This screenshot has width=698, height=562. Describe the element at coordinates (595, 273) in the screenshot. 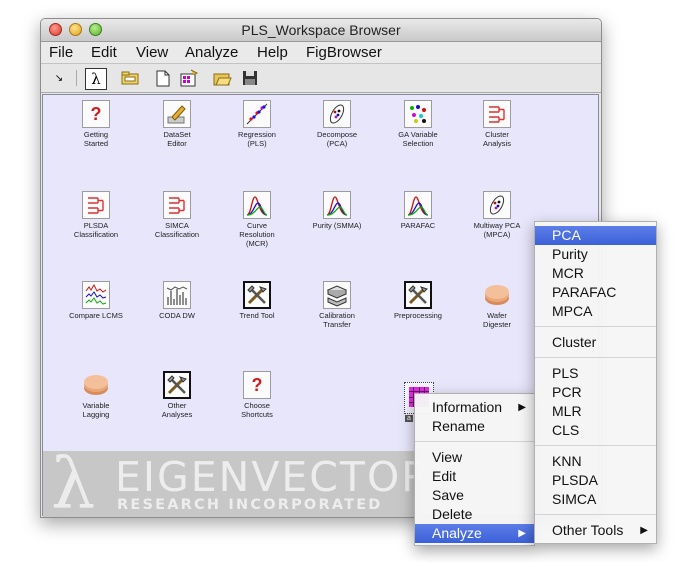

I see `analyze-item-mcr: MCR` at that location.